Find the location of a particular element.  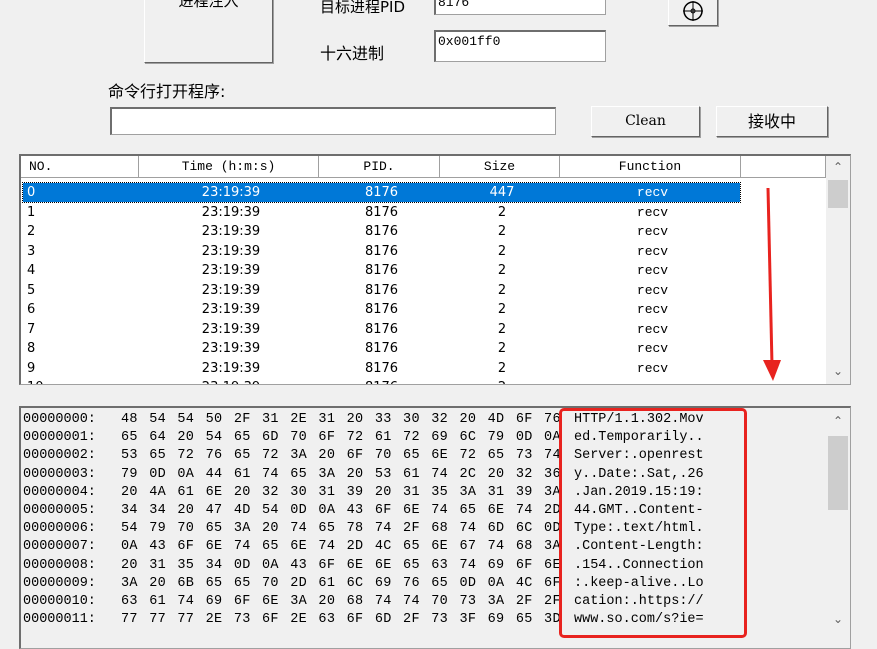

clean-button-label: Clean is located at coordinates (645, 121).